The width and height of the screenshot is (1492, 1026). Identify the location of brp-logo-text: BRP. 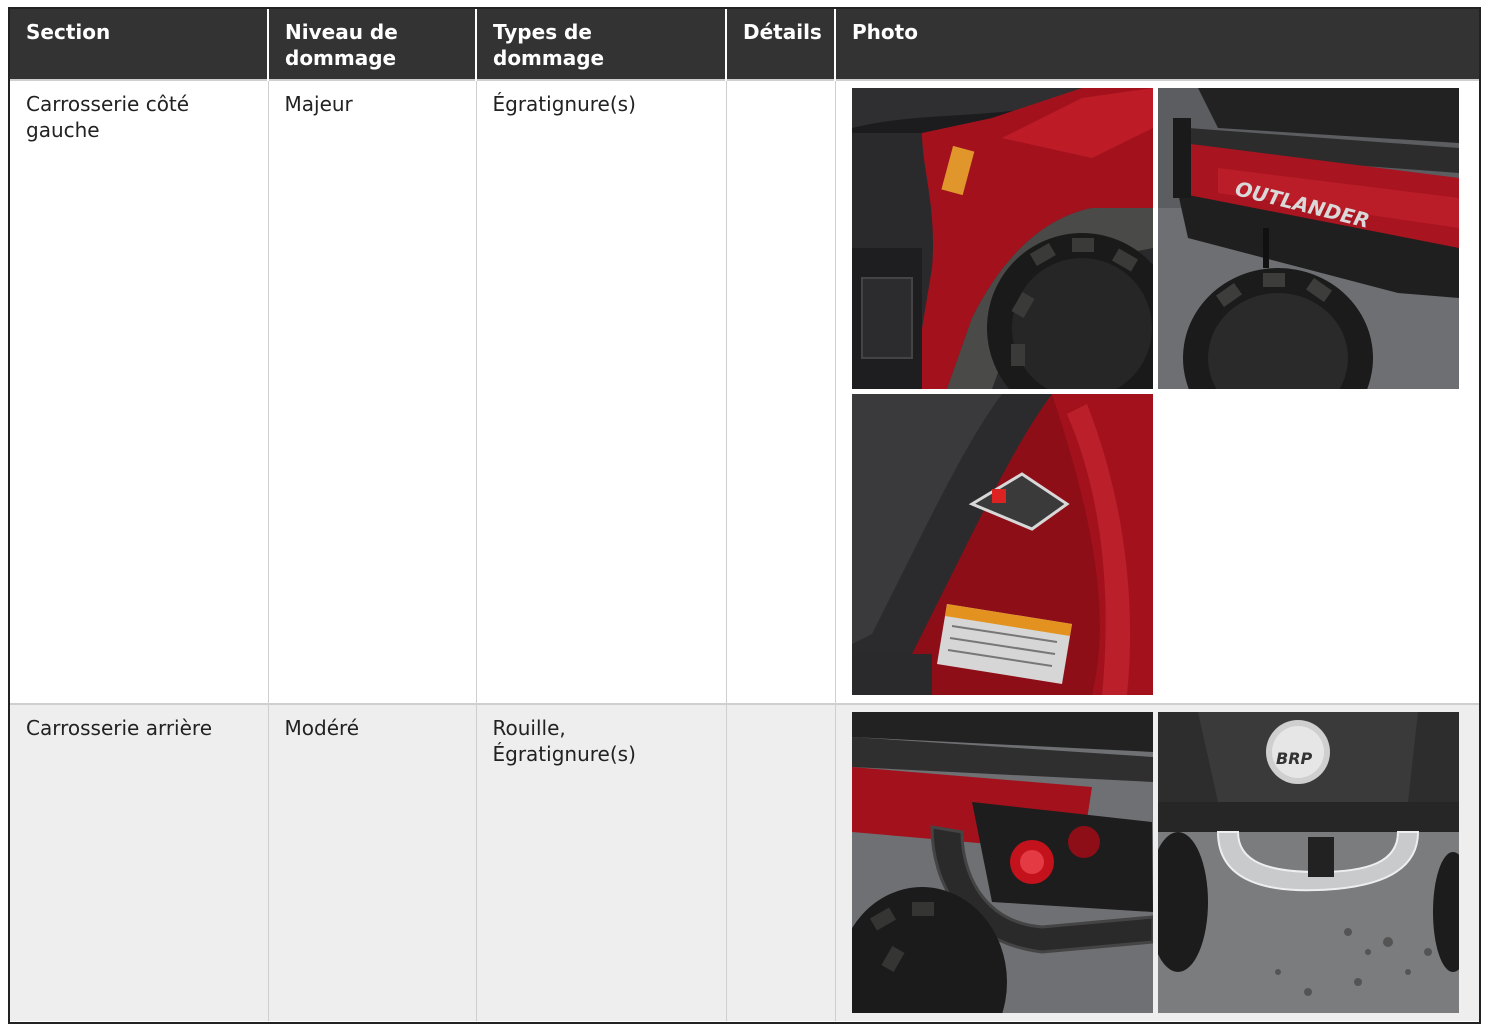
(1294, 758).